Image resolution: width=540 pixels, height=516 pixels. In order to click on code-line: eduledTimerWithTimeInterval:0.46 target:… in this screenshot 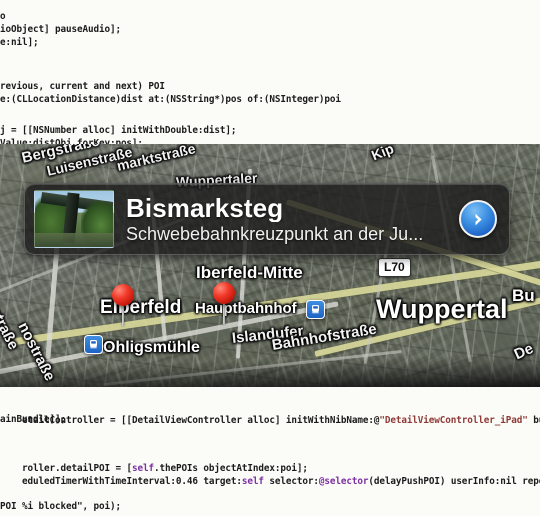, I will do `click(270, 481)`.